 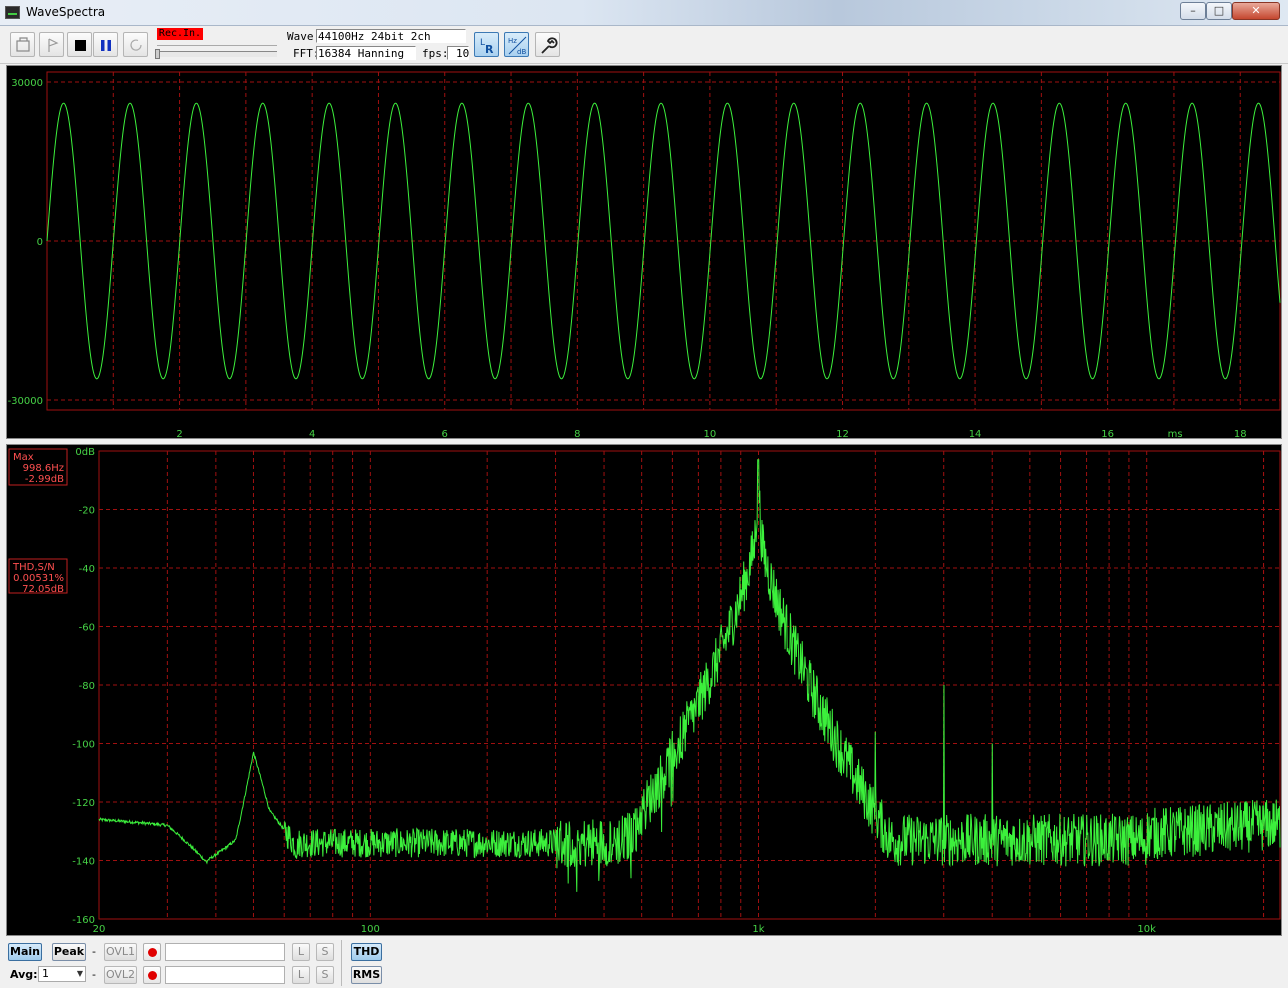 What do you see at coordinates (301, 975) in the screenshot?
I see `ovl2-load-button: L` at bounding box center [301, 975].